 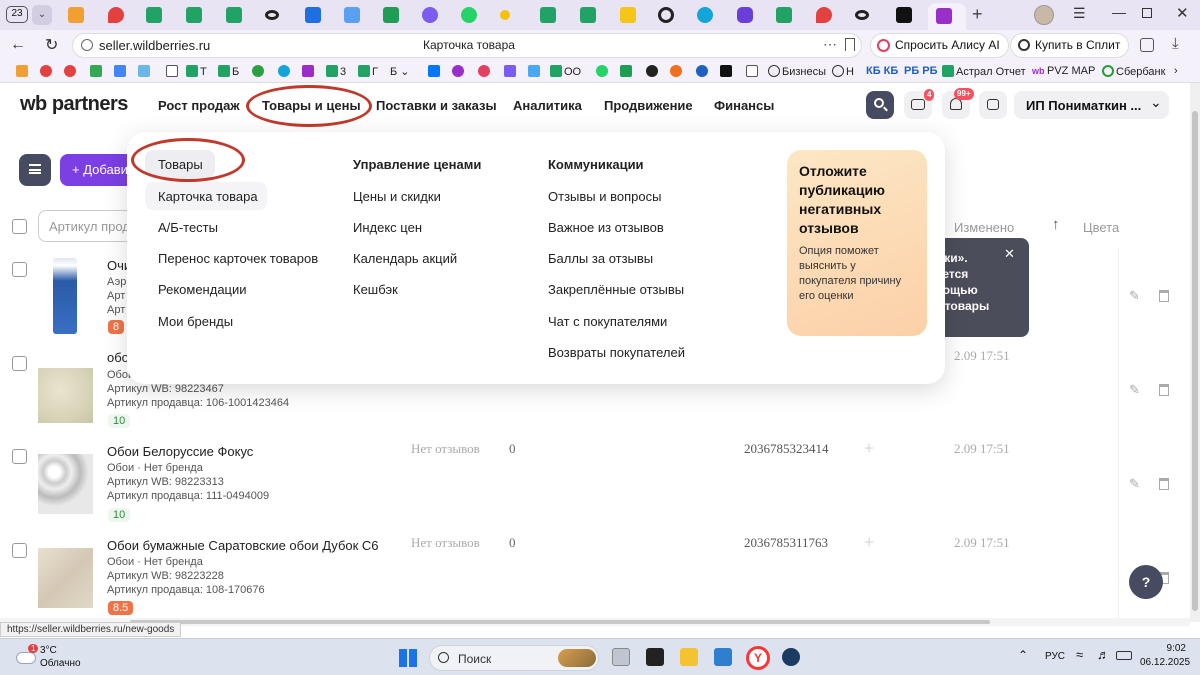 What do you see at coordinates (616, 289) in the screenshot?
I see `dropdown-item-pinned-reviews: Закреплённые отзывы` at bounding box center [616, 289].